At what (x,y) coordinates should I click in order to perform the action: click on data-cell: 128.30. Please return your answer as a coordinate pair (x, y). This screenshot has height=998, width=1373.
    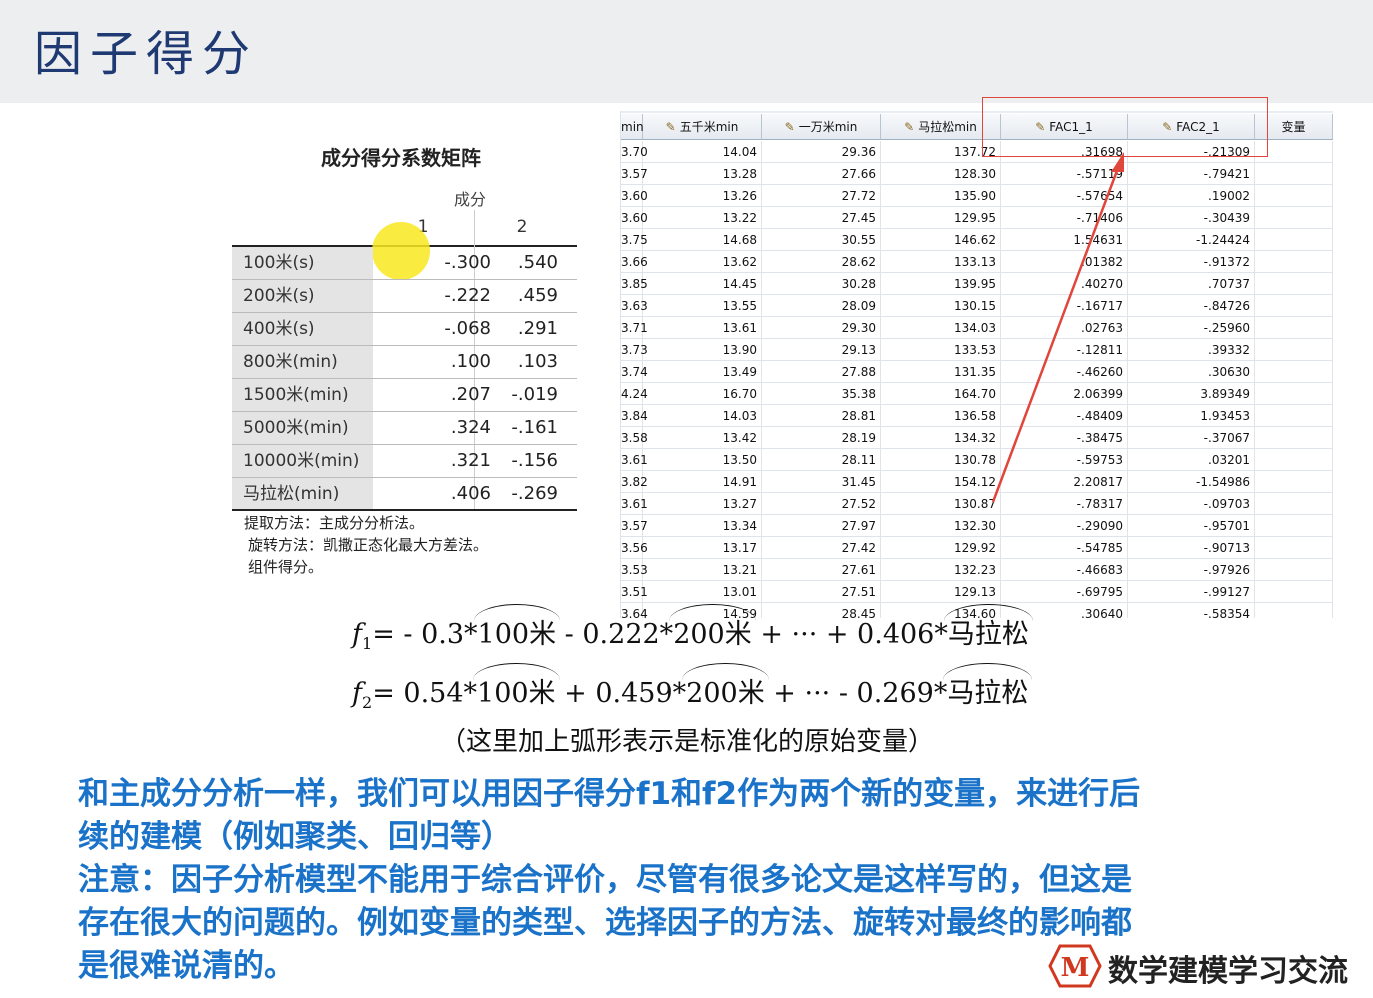
    Looking at the image, I should click on (941, 174).